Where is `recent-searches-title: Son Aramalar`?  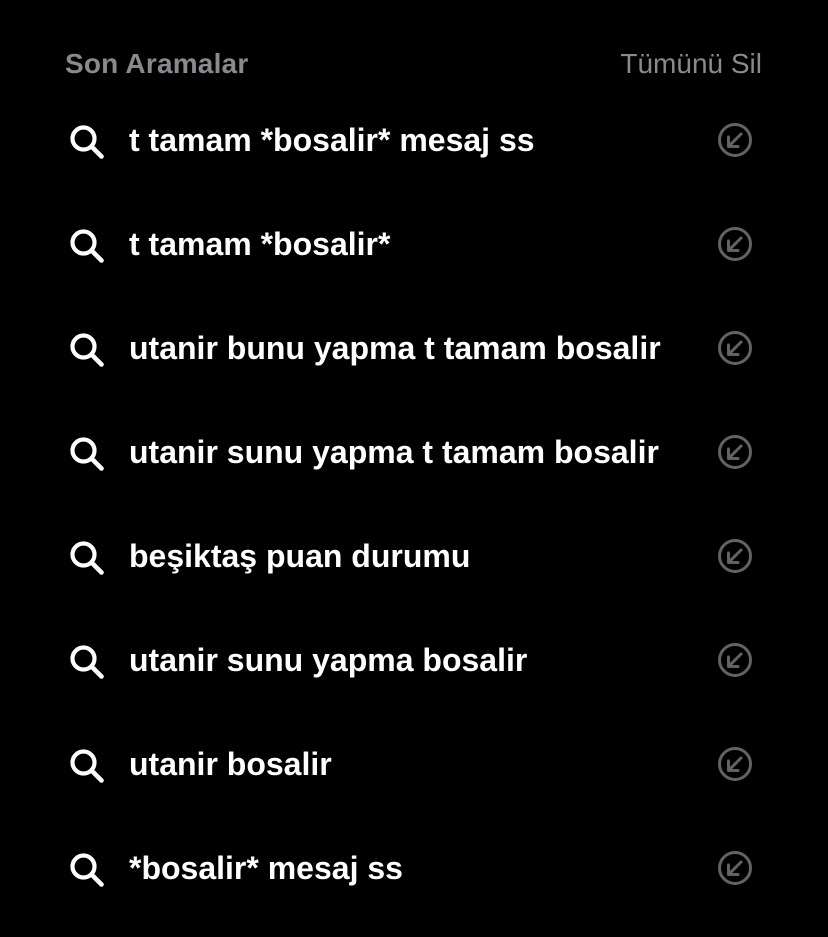 recent-searches-title: Son Aramalar is located at coordinates (157, 63).